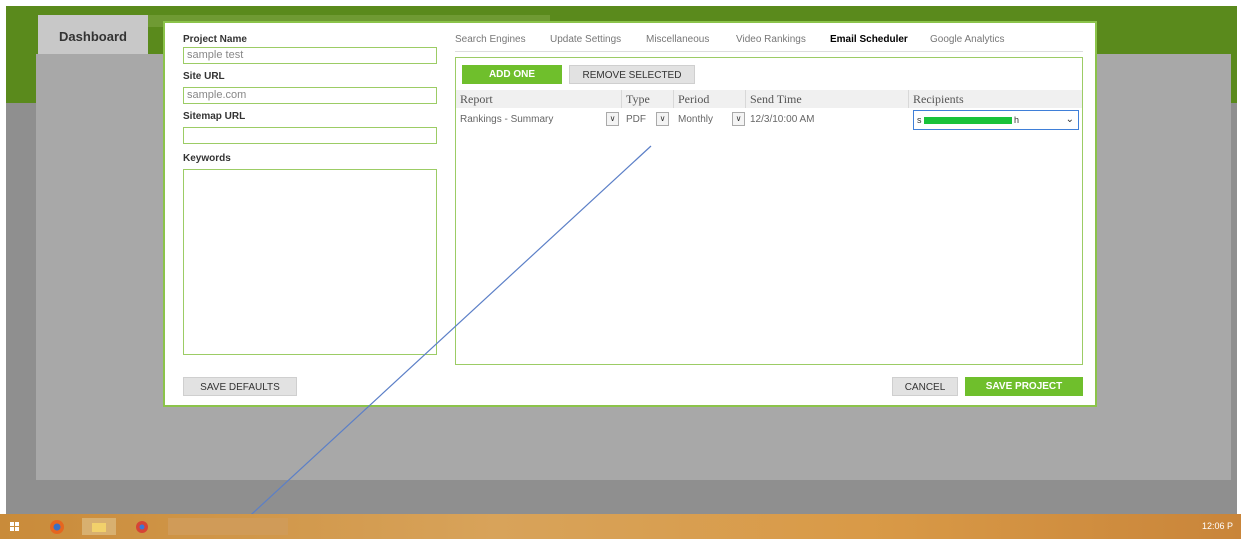 This screenshot has height=539, width=1241. I want to click on column-header-period: Period, so click(710, 99).